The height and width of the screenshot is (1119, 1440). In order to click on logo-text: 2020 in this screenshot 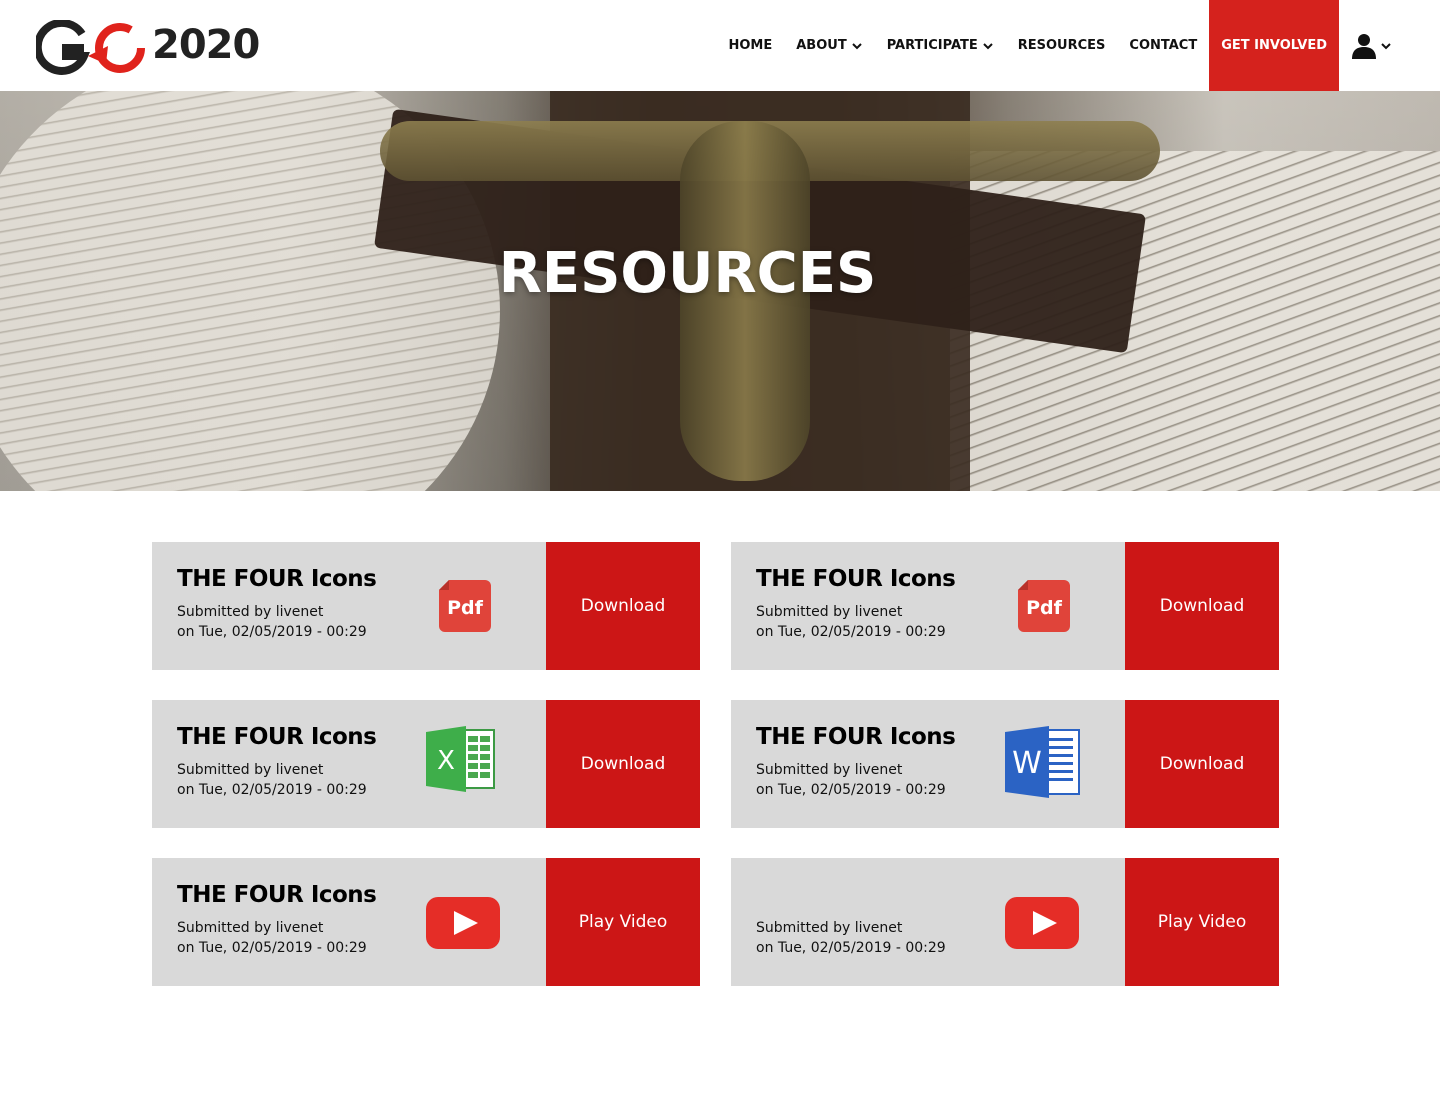, I will do `click(206, 45)`.